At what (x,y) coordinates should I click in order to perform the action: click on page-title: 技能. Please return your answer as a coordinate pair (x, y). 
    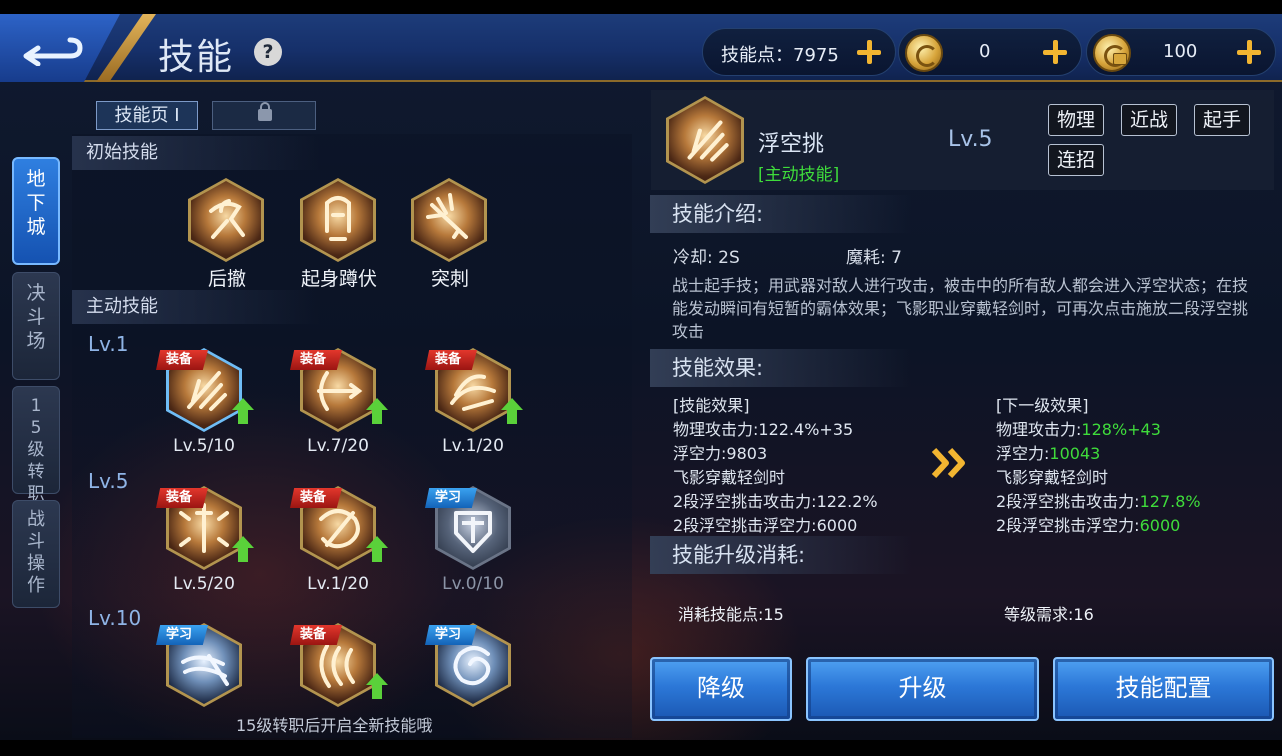
    Looking at the image, I should click on (196, 57).